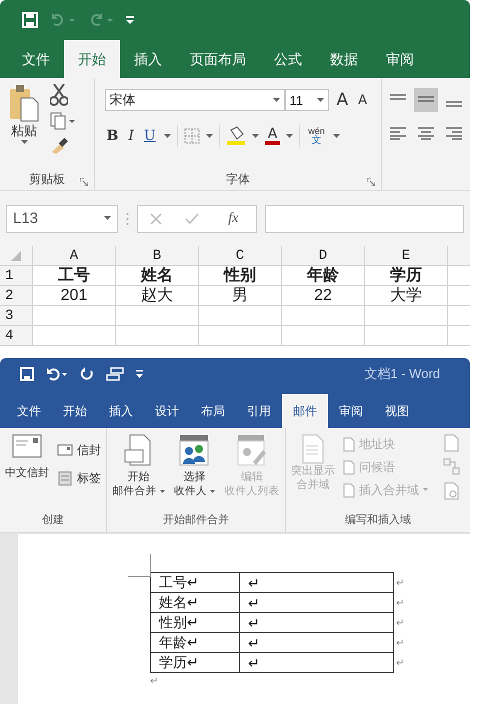  Describe the element at coordinates (138, 473) in the screenshot. I see `start-mail-merge-button: 开始 邮件合并` at that location.